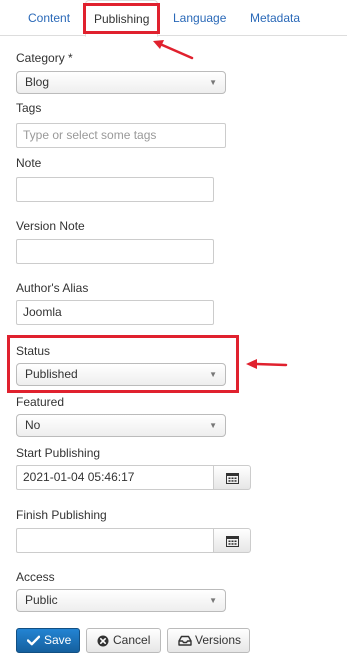  Describe the element at coordinates (61, 515) in the screenshot. I see `finish-publishing-label: Finish Publishing` at that location.